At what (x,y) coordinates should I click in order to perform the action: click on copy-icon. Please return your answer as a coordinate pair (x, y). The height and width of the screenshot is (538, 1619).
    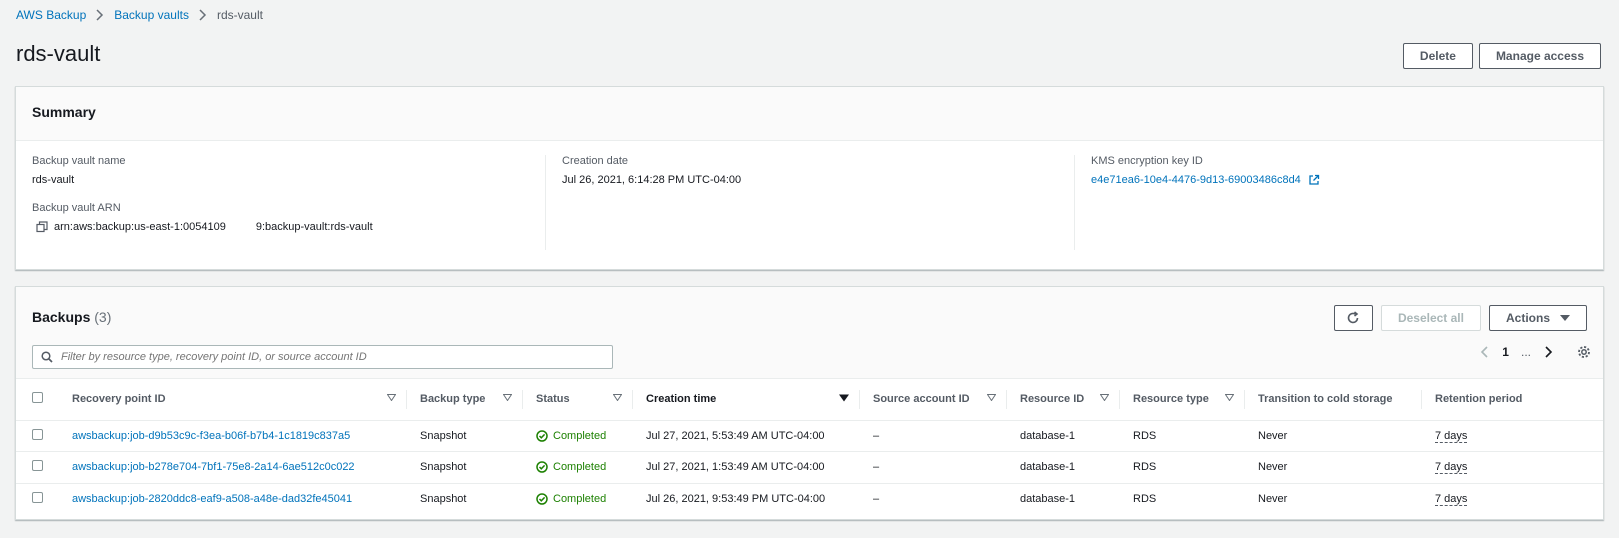
    Looking at the image, I should click on (42, 227).